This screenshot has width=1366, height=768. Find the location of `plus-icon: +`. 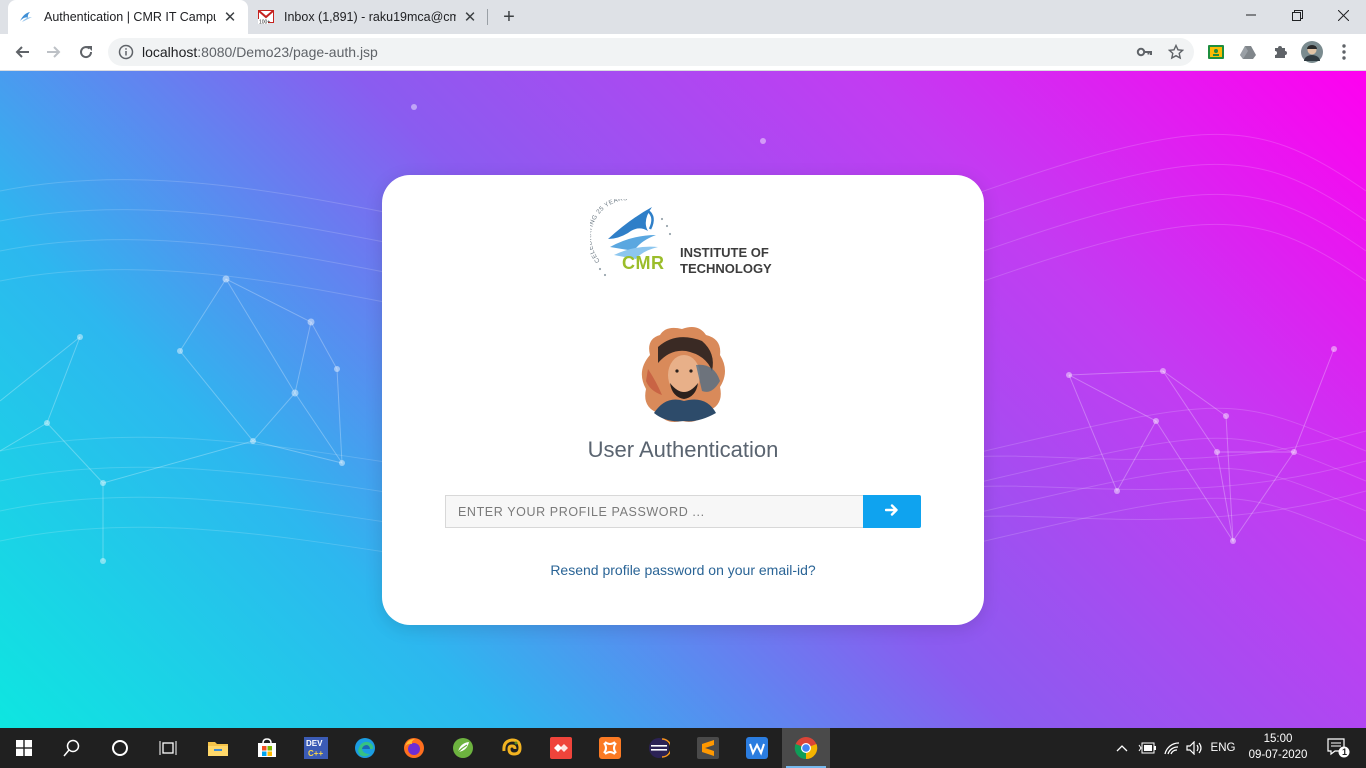

plus-icon: + is located at coordinates (509, 17).